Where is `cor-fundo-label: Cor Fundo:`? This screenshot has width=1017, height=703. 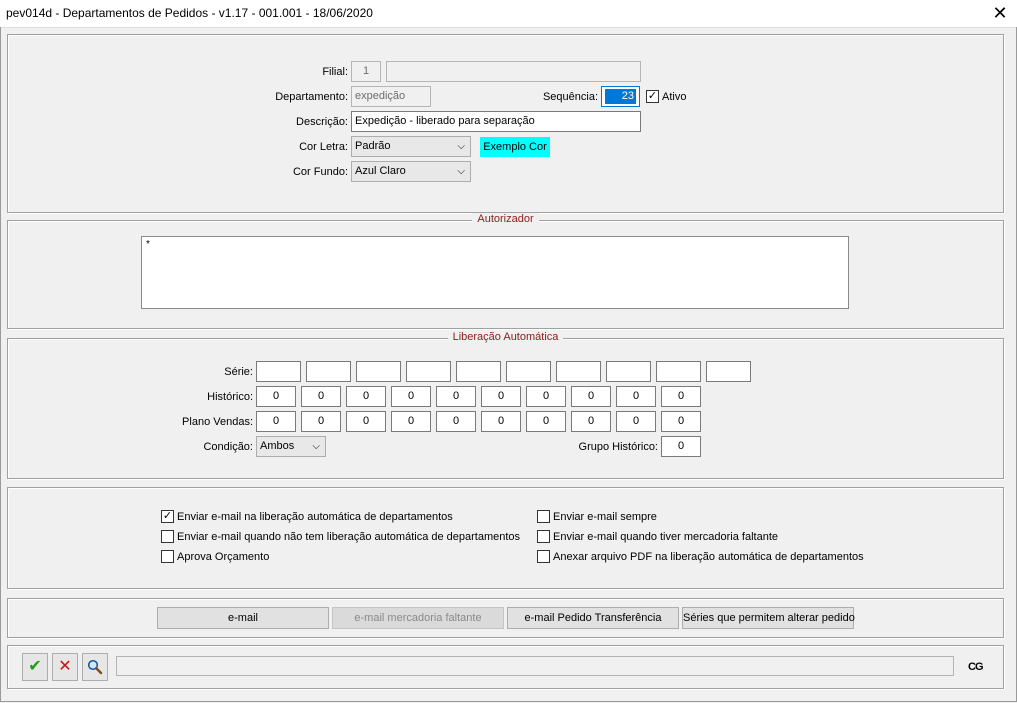 cor-fundo-label: Cor Fundo: is located at coordinates (320, 172).